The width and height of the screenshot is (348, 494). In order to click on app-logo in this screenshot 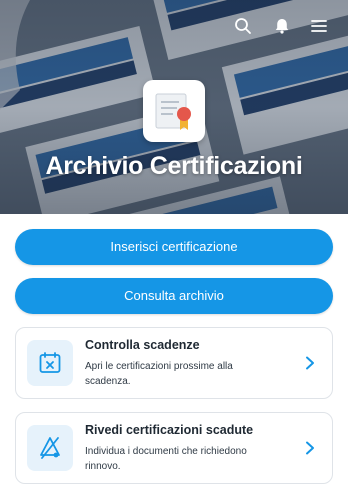, I will do `click(174, 111)`.